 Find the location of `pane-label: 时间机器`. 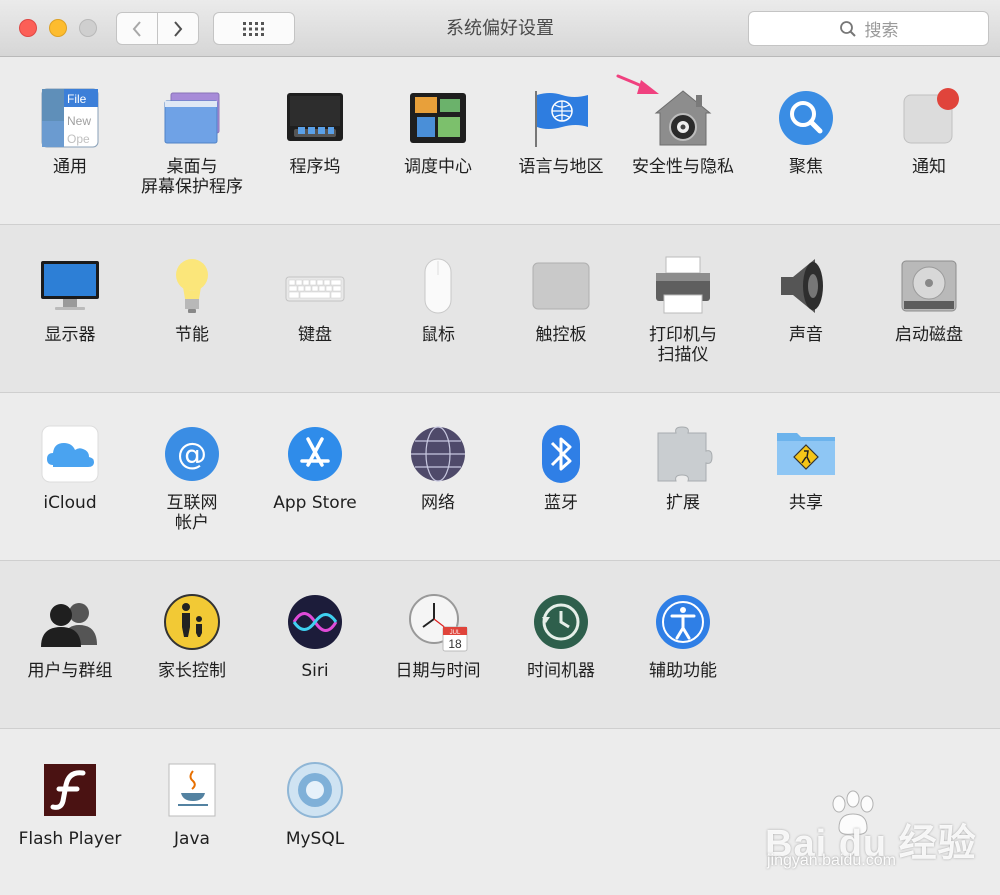

pane-label: 时间机器 is located at coordinates (561, 671).